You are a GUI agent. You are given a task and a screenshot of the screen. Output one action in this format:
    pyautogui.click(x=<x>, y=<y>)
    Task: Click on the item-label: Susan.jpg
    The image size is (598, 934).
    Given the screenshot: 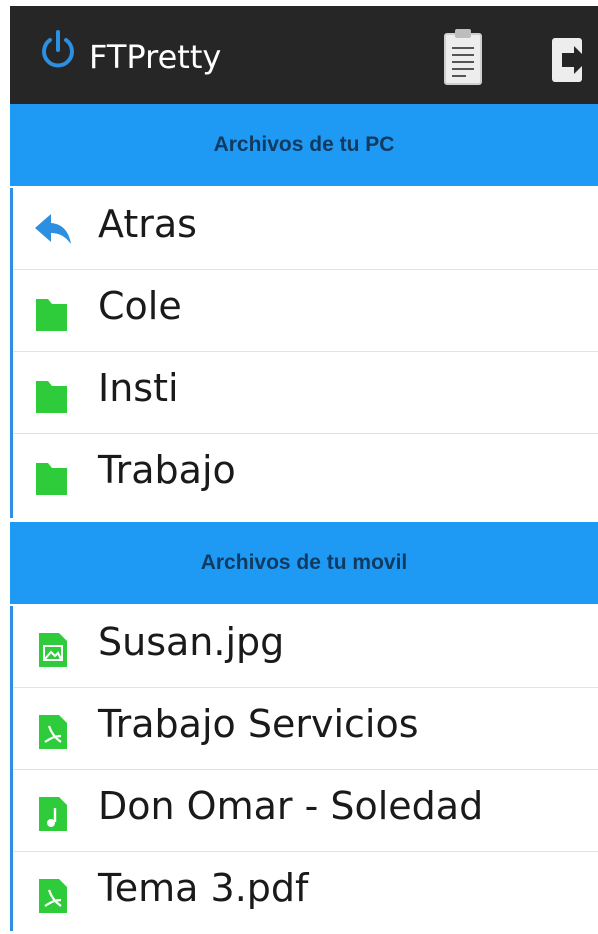 What is the action you would take?
    pyautogui.click(x=191, y=642)
    